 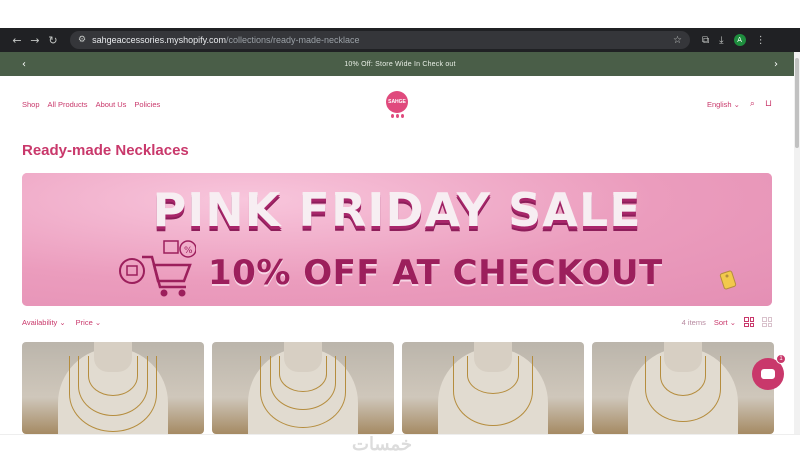 I want to click on availability-filter: Availability ⌄, so click(x=44, y=322).